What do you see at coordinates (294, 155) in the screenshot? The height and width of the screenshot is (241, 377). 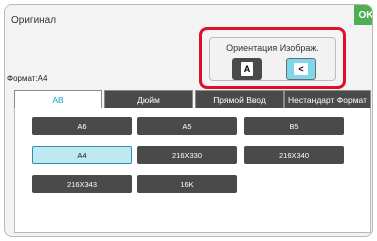 I see `size-216x340-button: 216X340` at bounding box center [294, 155].